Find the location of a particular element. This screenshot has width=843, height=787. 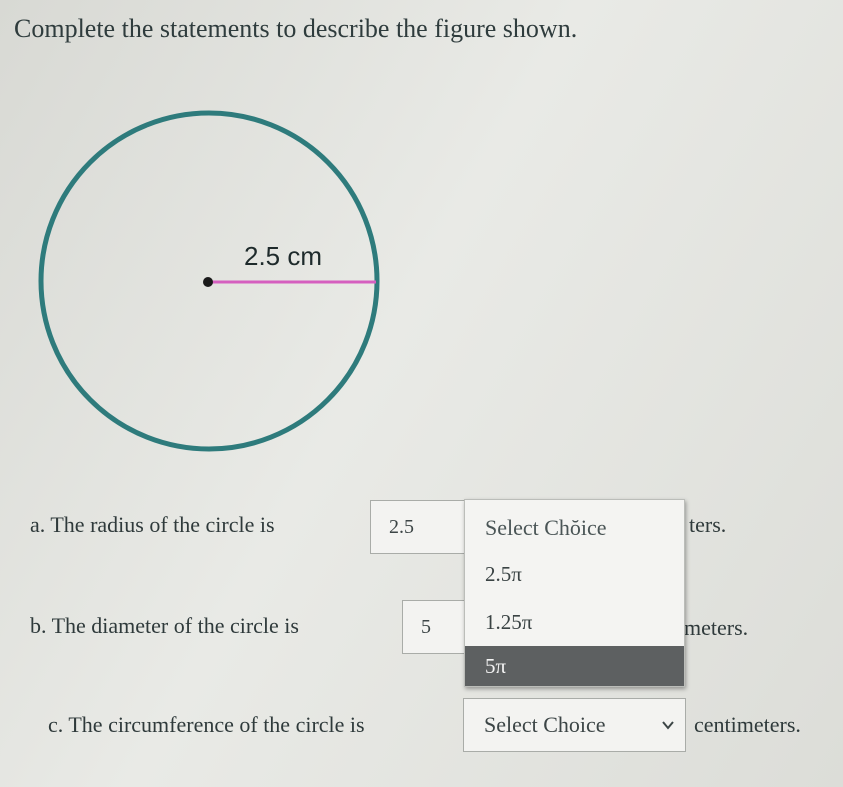

diameter-answer-box: 5 is located at coordinates (434, 627).